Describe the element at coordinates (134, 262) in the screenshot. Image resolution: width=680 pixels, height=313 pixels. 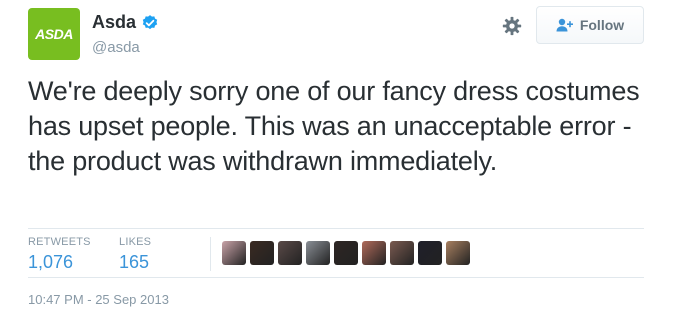
I see `likes-count: 165` at that location.